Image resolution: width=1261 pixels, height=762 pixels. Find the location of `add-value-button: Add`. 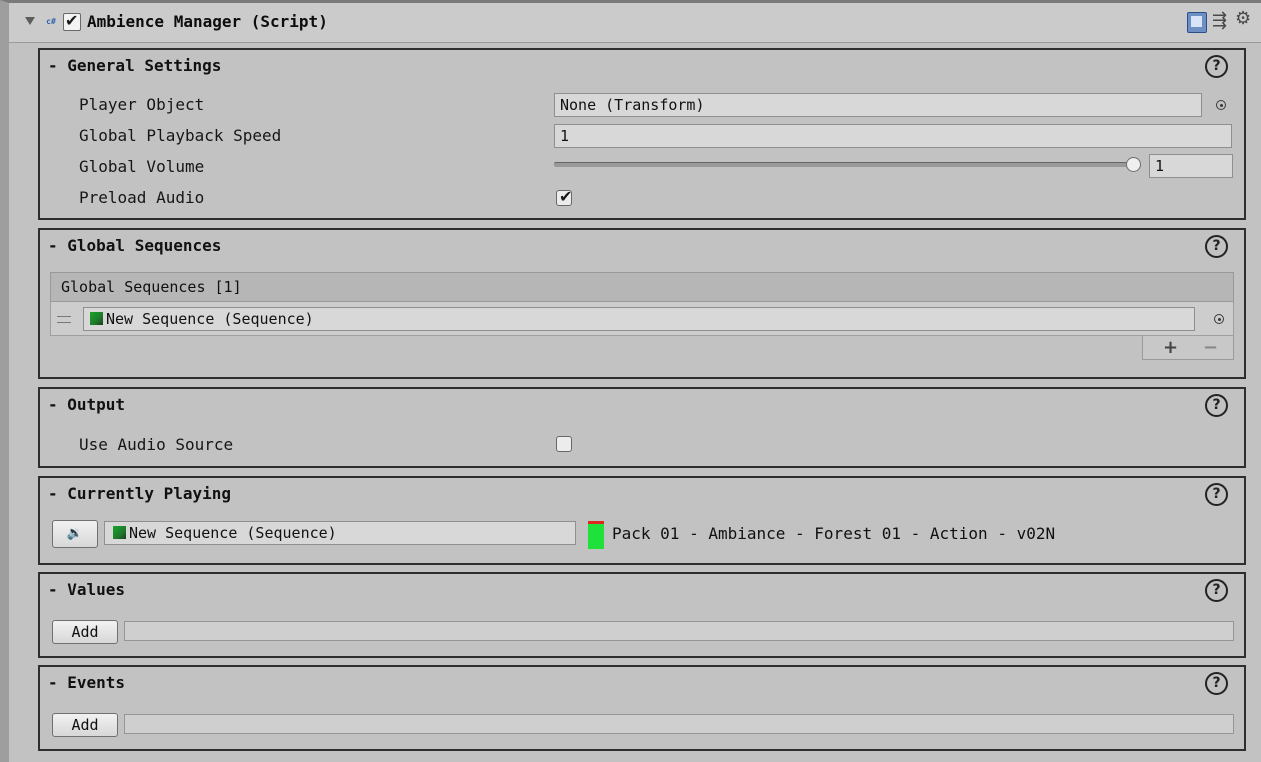

add-value-button: Add is located at coordinates (85, 632).